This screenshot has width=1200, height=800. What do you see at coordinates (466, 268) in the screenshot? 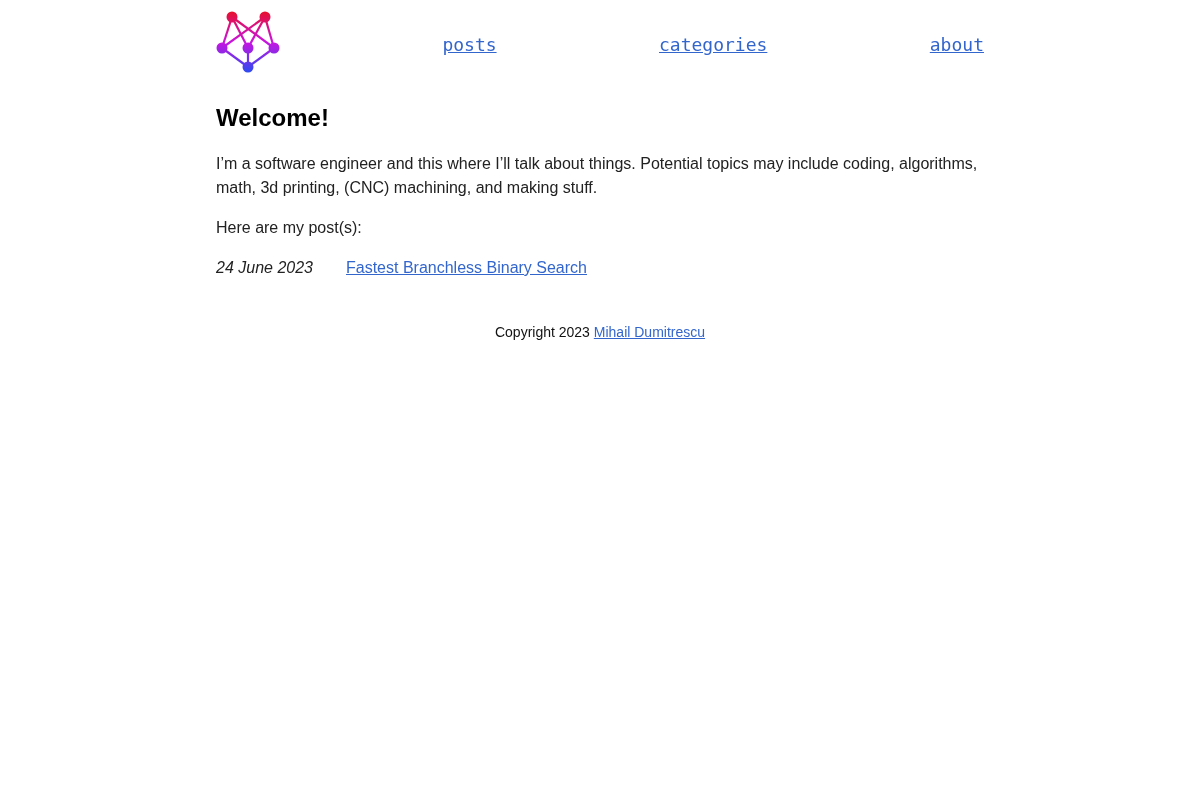
I see `post-link: Fastest Branchless Binary Search` at bounding box center [466, 268].